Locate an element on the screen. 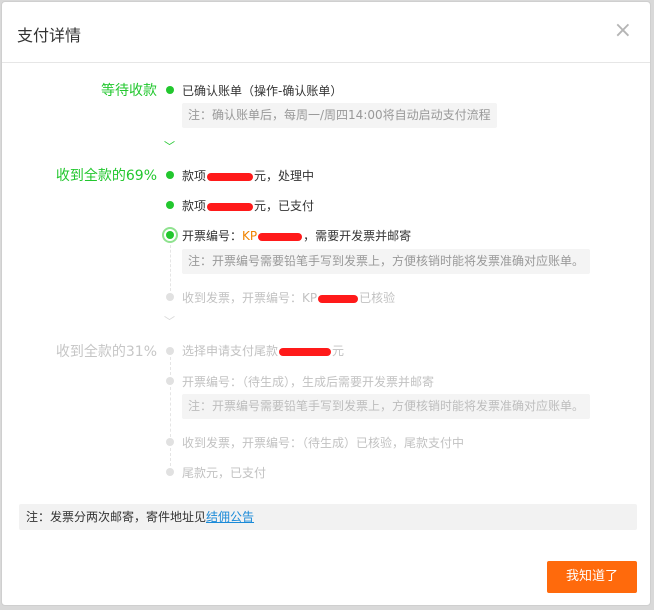 The image size is (654, 610). step-text: 元，处理中 is located at coordinates (284, 176).